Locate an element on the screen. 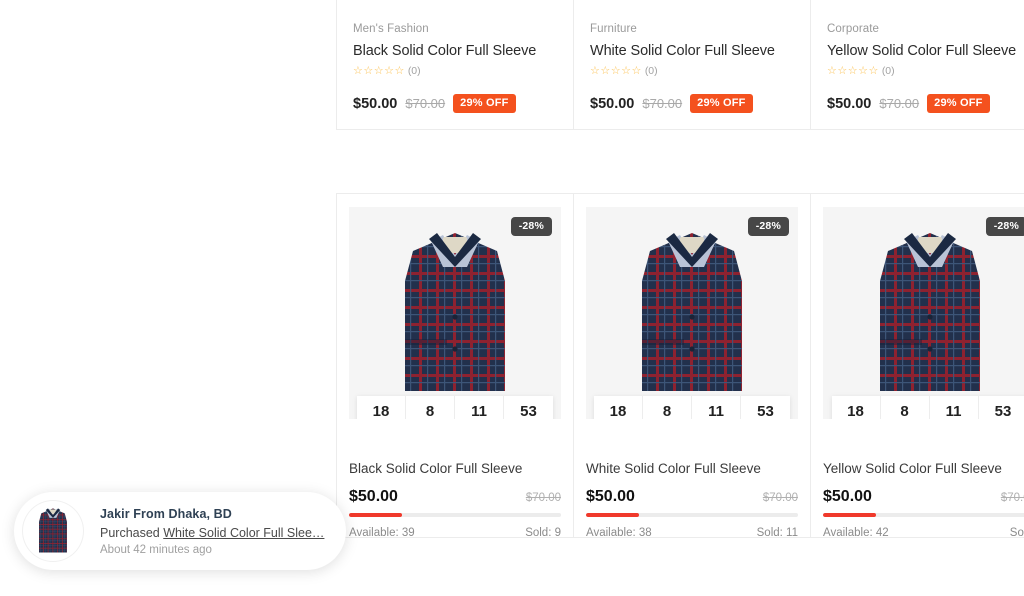 This screenshot has height=596, width=1024. deal-product-title: Black Solid Color Full Sleeve is located at coordinates (455, 468).